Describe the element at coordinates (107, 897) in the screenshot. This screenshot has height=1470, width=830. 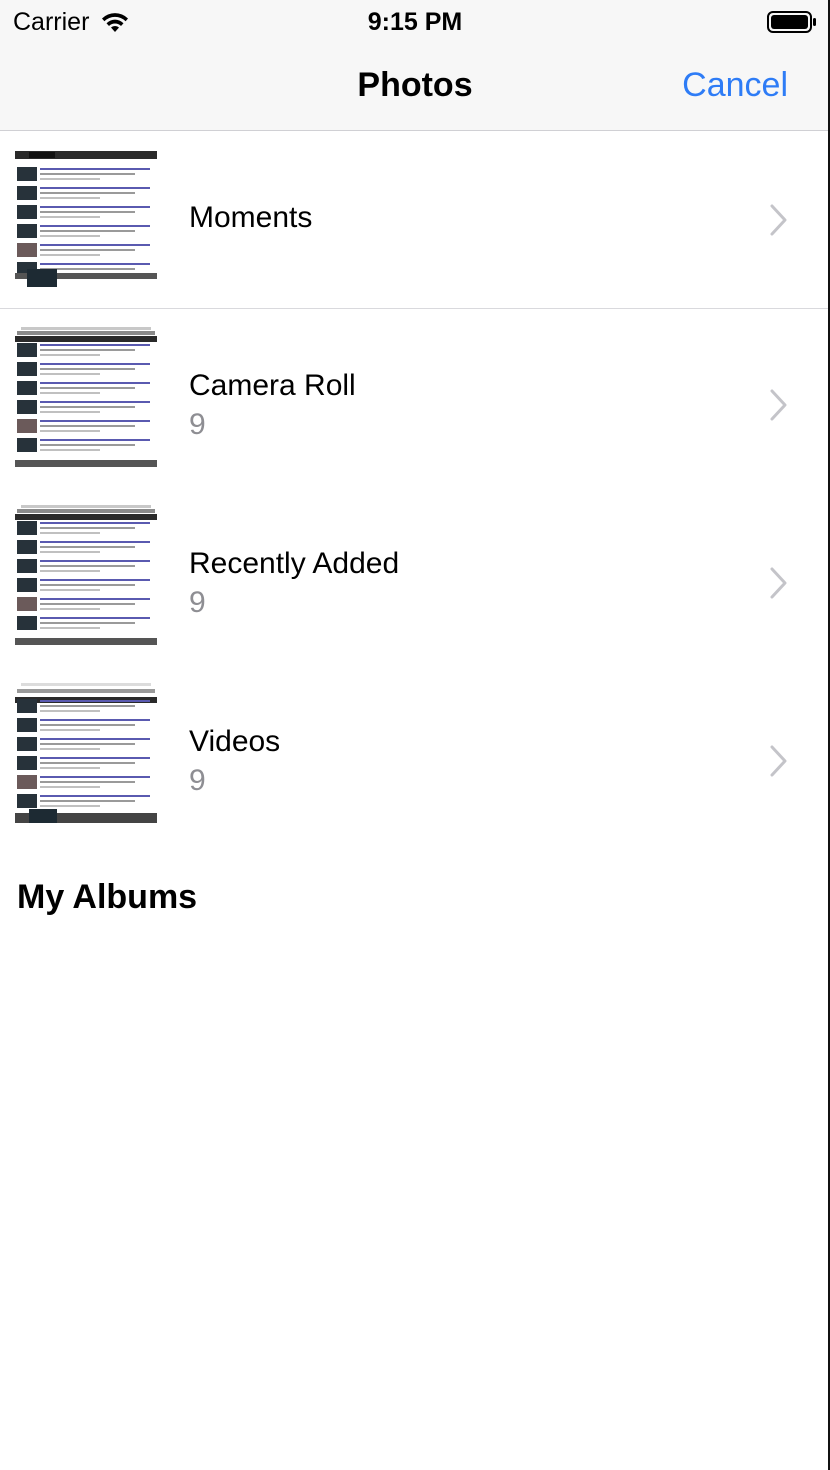
I see `my-albums-heading: My Albums` at that location.